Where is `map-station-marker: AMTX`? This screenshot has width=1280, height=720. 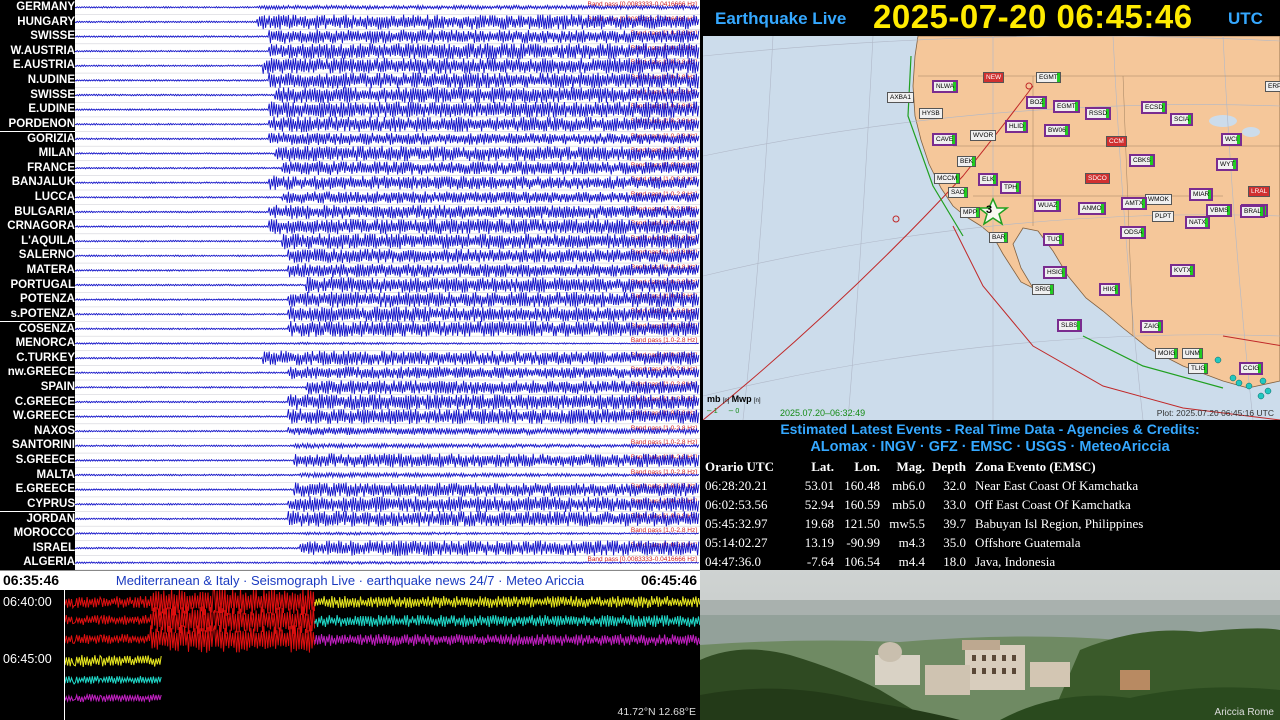 map-station-marker: AMTX is located at coordinates (1134, 203).